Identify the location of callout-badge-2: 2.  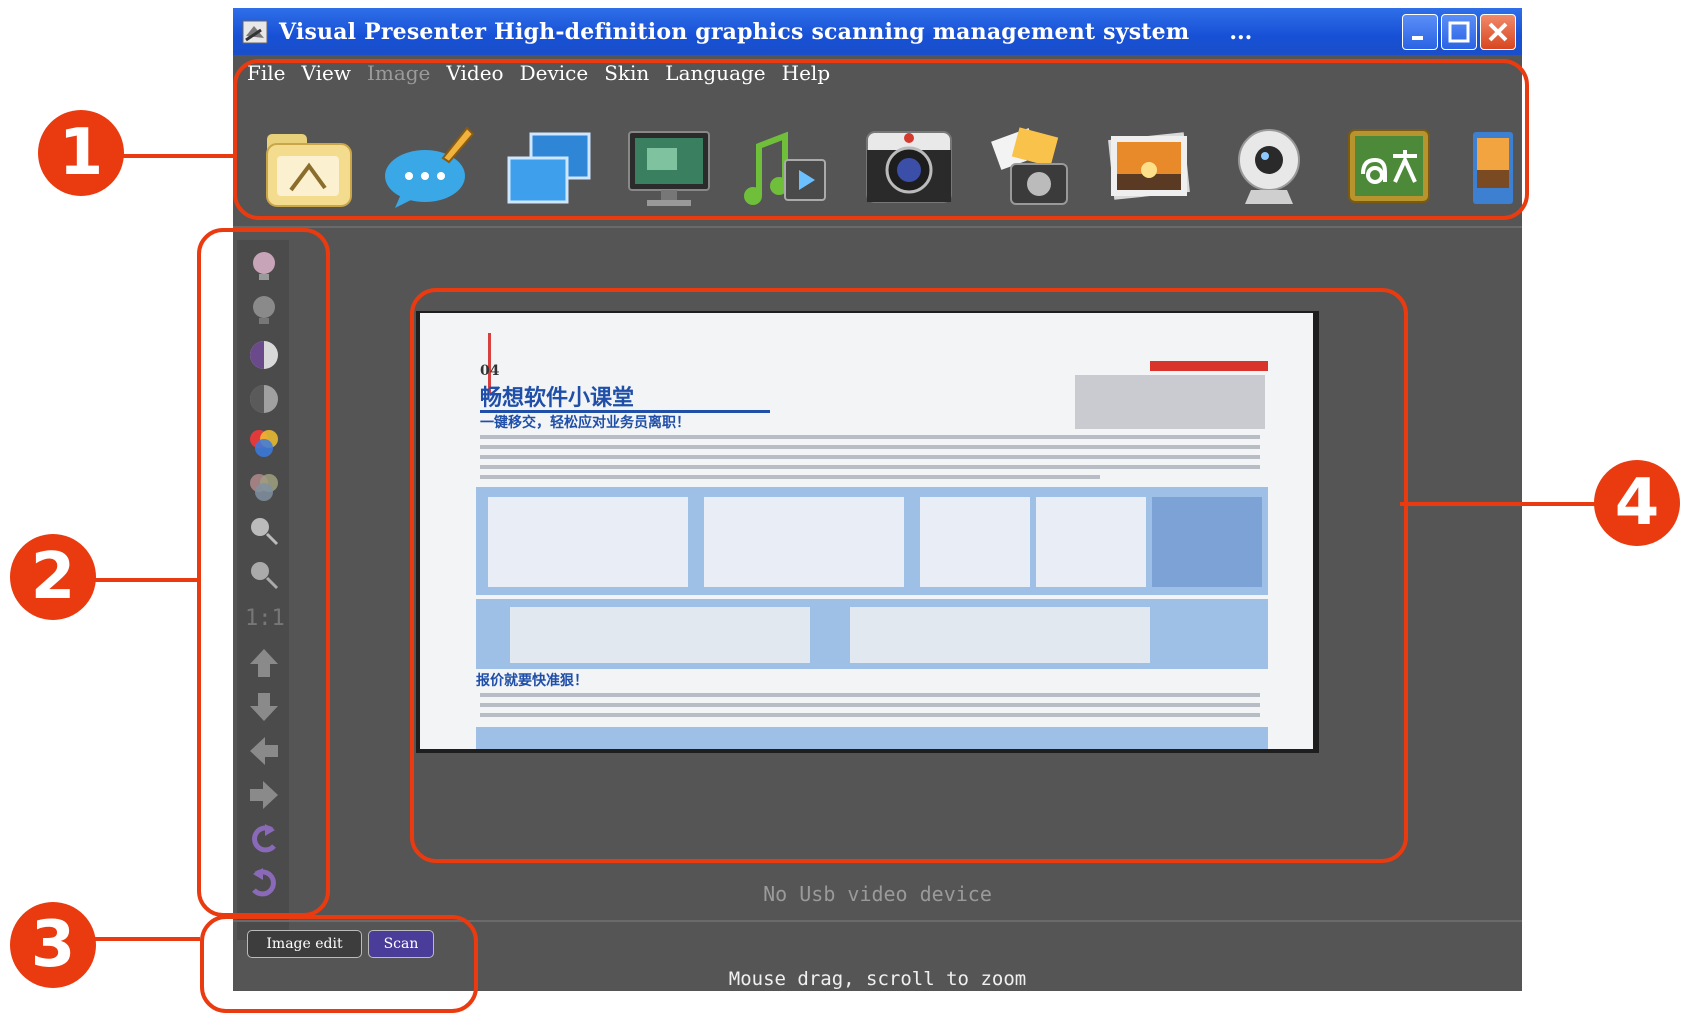
(53, 577).